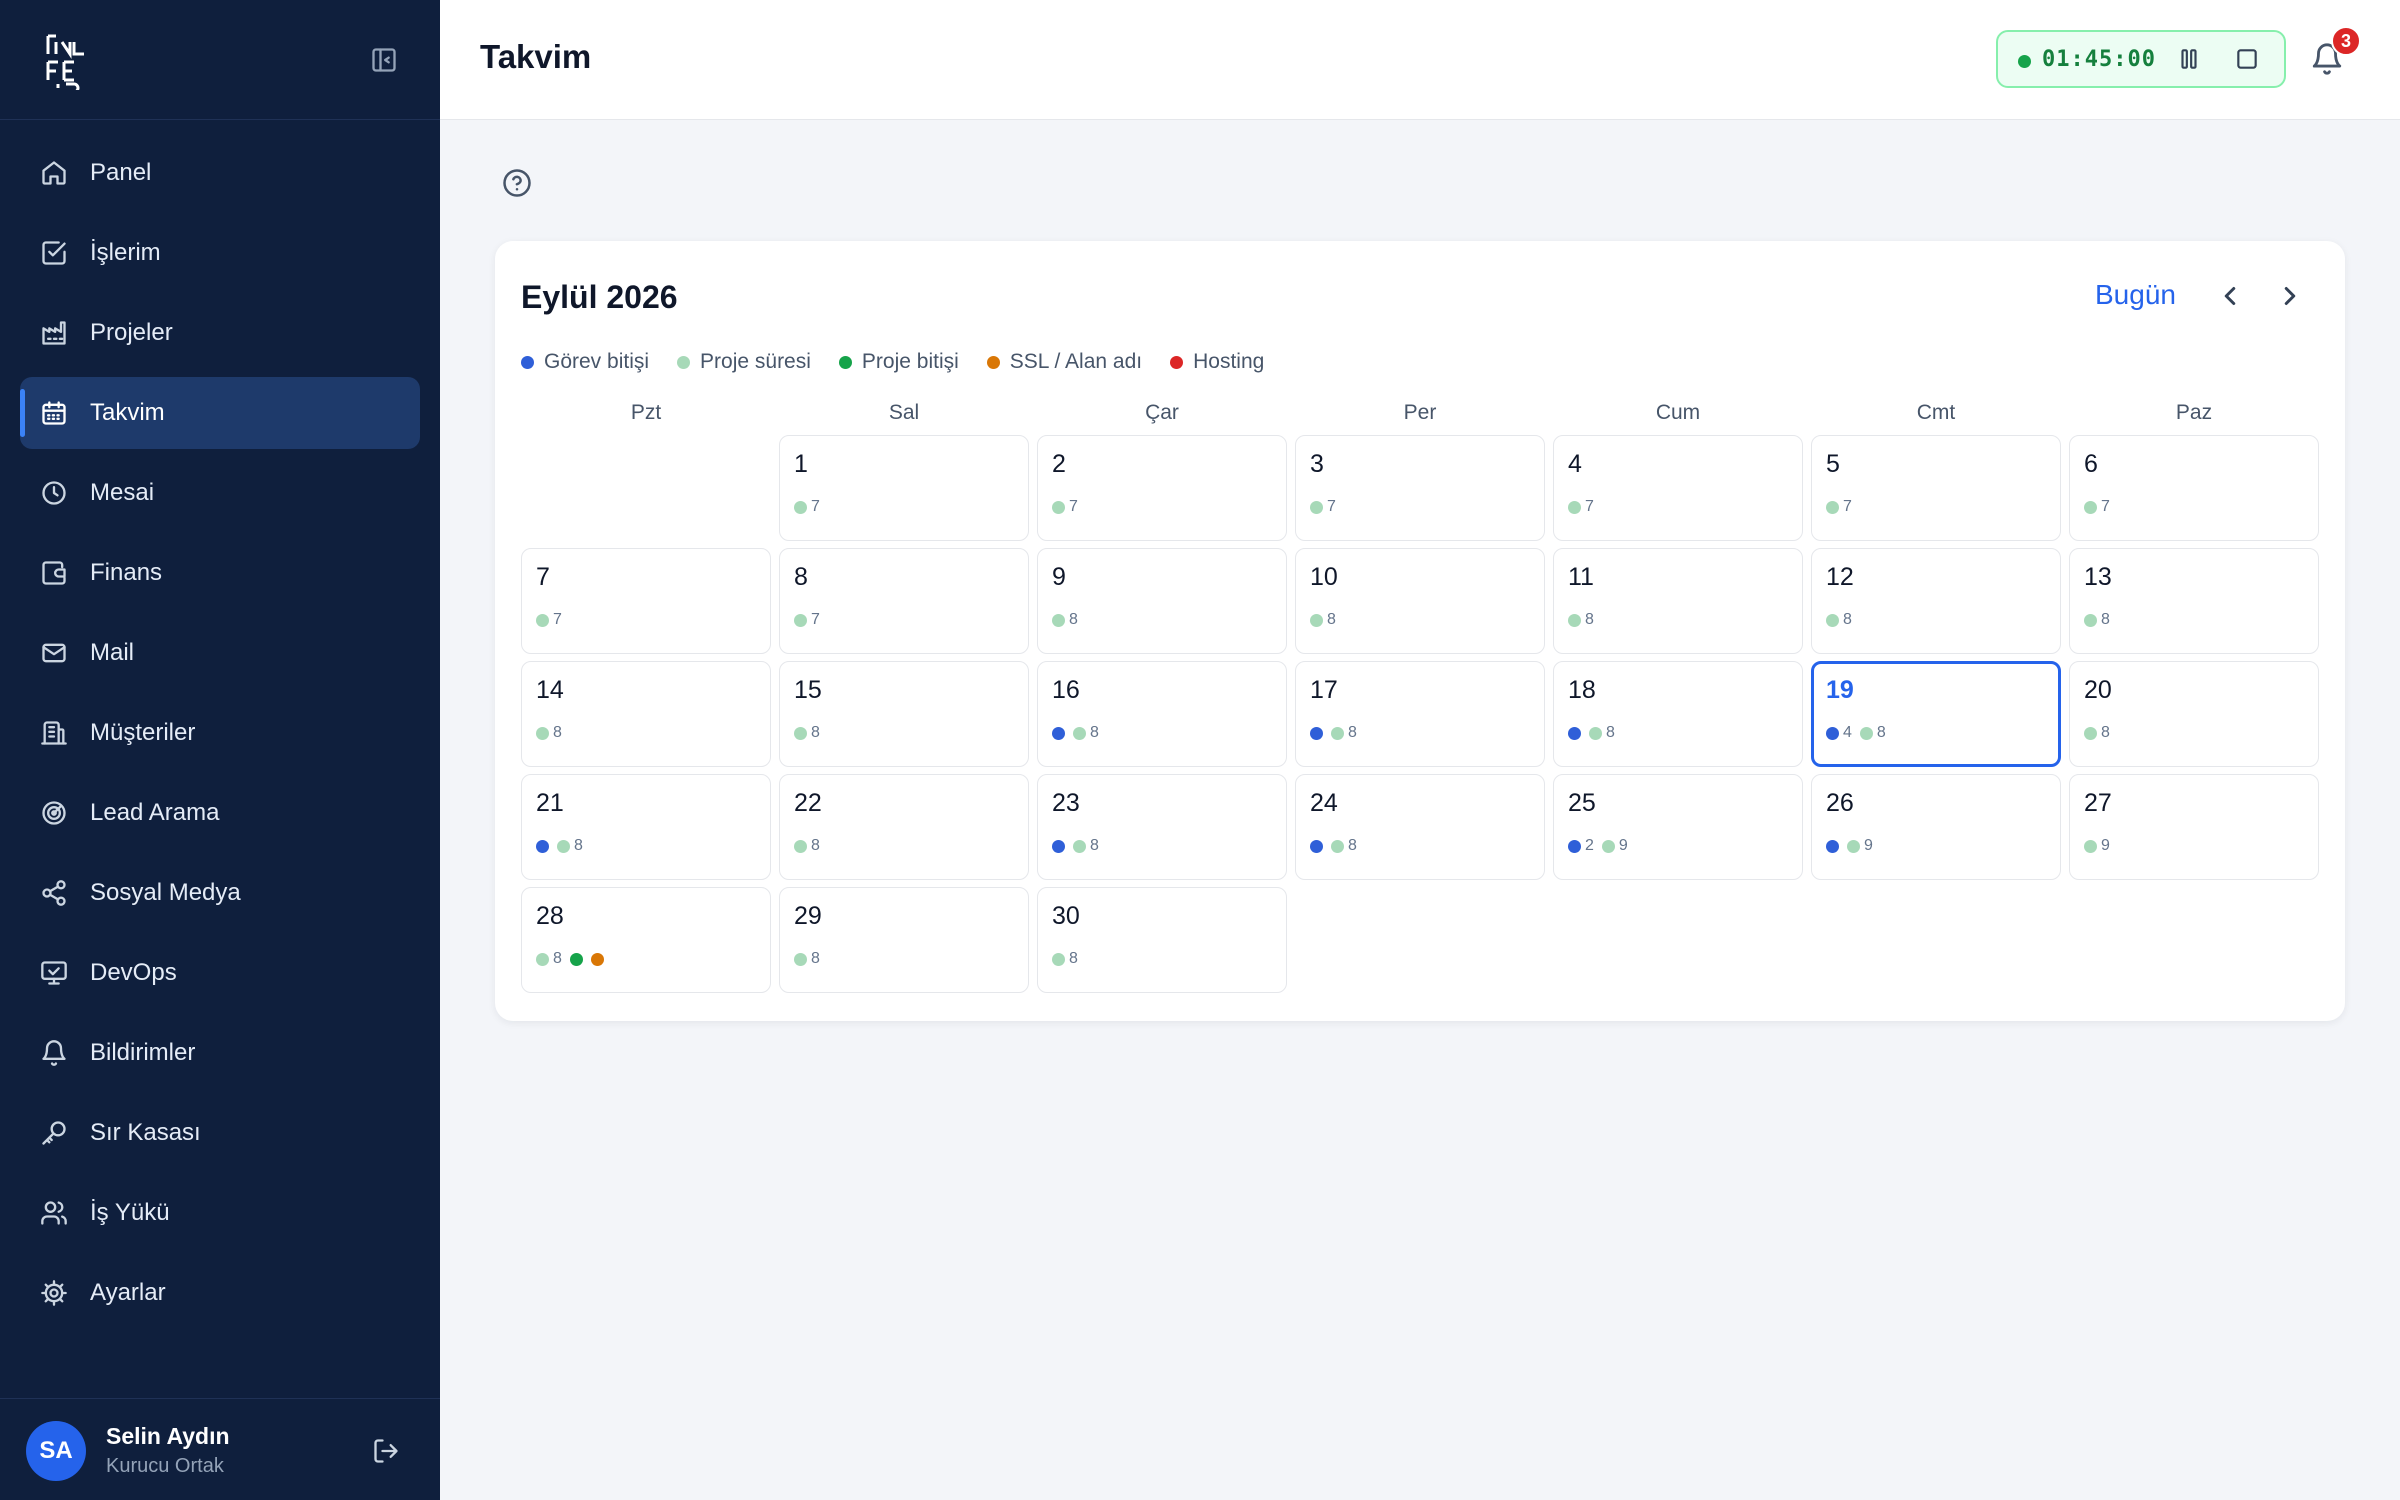 This screenshot has height=1500, width=2400. I want to click on event-count: 9, so click(1623, 845).